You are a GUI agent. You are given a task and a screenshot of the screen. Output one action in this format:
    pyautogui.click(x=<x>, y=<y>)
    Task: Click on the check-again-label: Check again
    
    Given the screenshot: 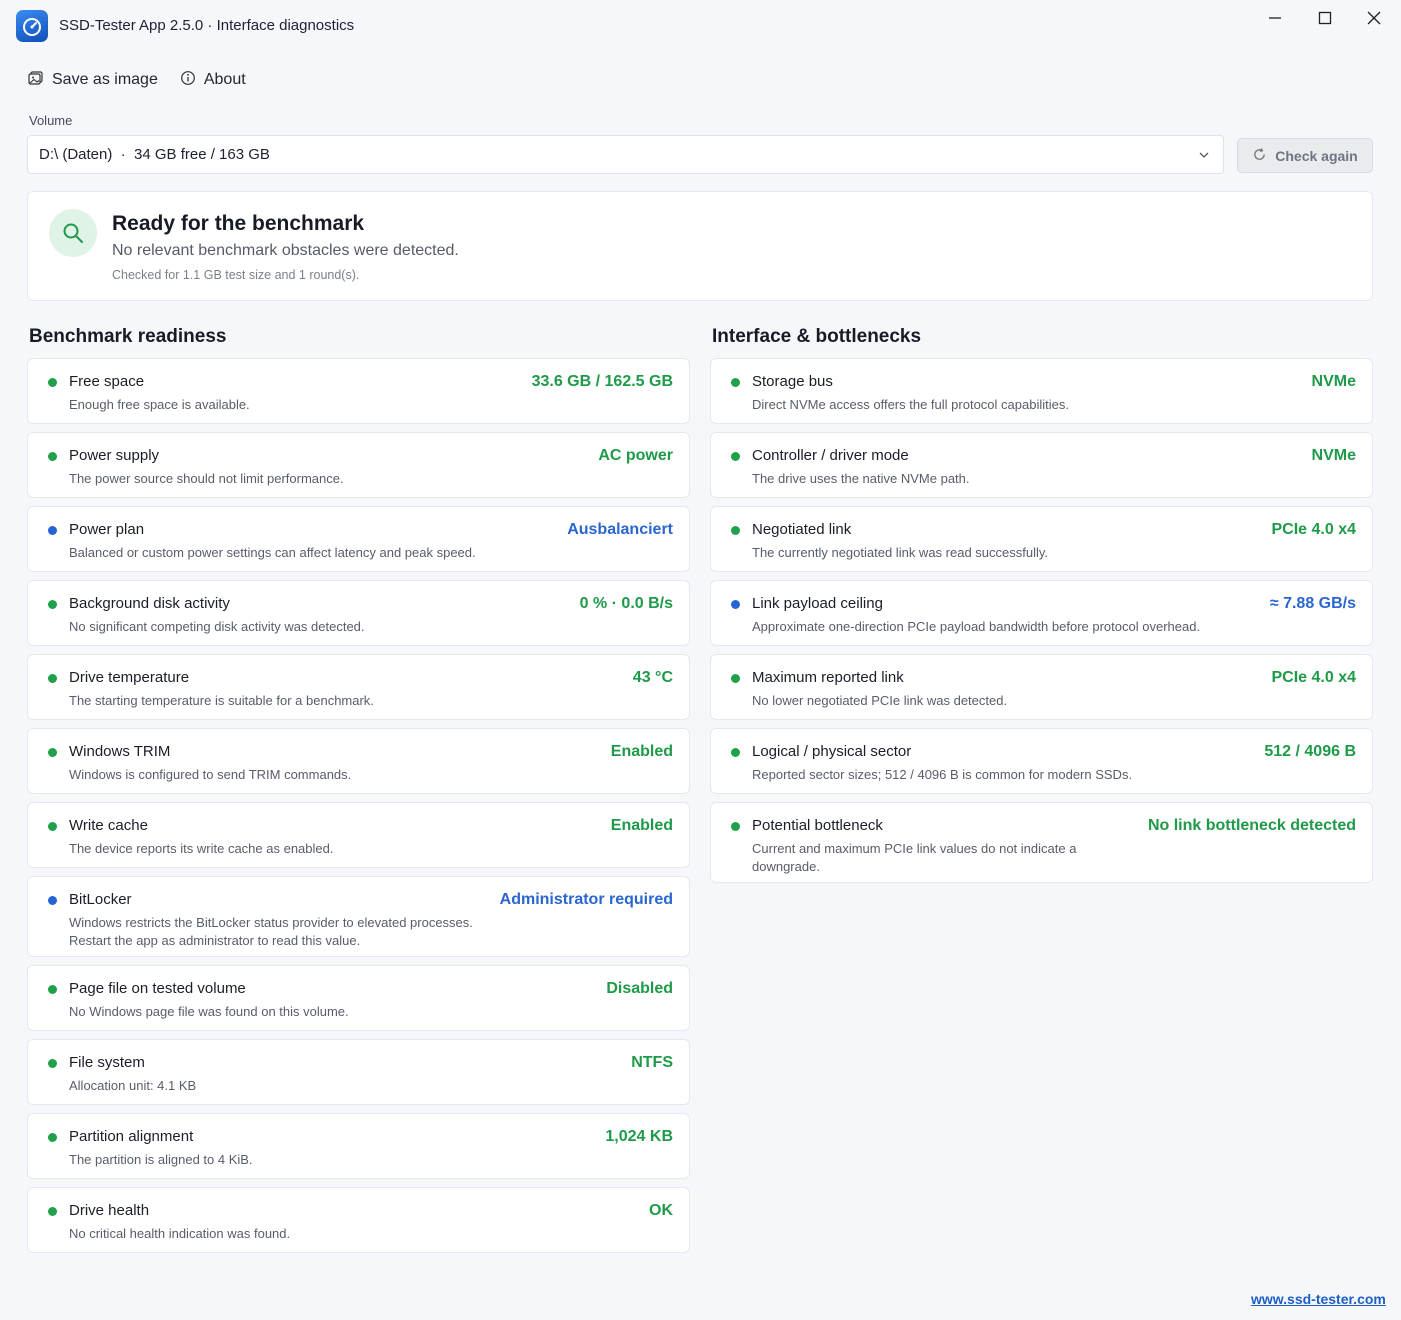 What is the action you would take?
    pyautogui.click(x=1316, y=155)
    